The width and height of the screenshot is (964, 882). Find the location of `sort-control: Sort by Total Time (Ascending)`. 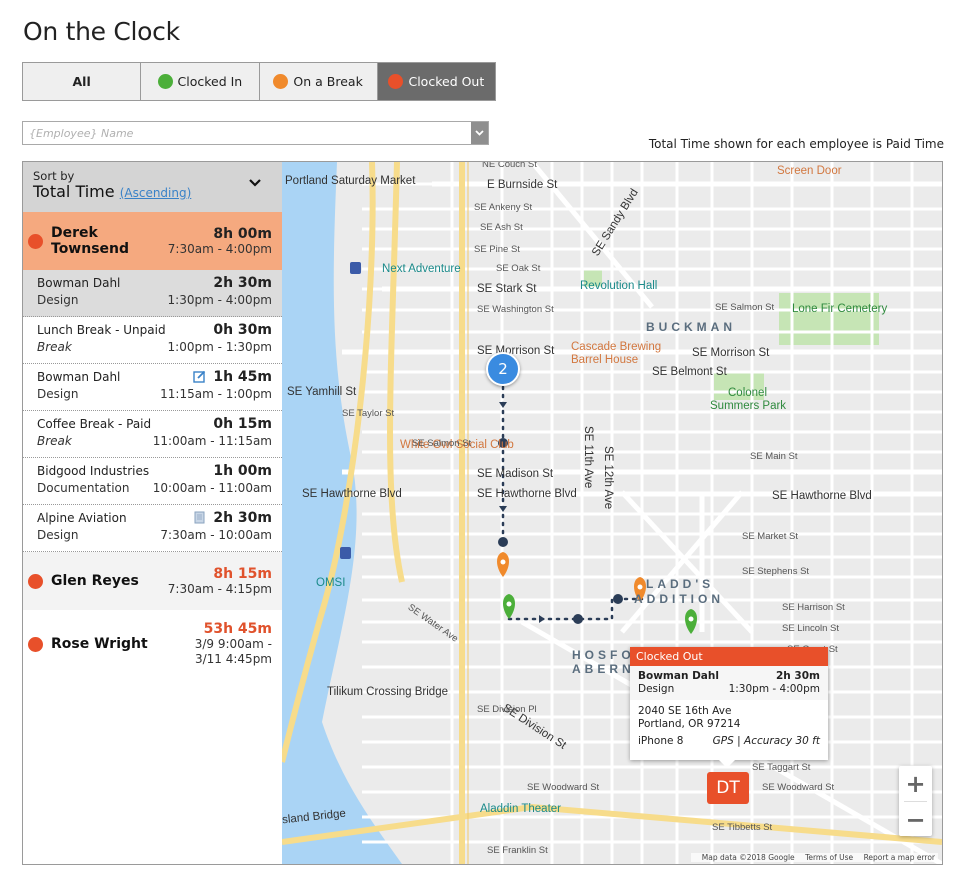

sort-control: Sort by Total Time (Ascending) is located at coordinates (152, 187).